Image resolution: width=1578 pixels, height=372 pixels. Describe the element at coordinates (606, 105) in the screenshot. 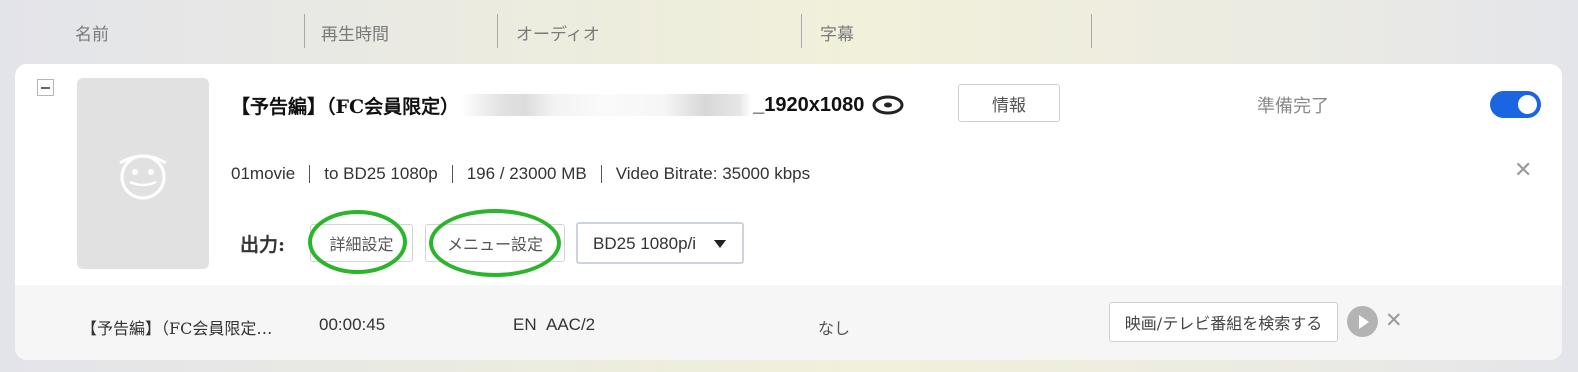

I see `redacted-title-segment` at that location.